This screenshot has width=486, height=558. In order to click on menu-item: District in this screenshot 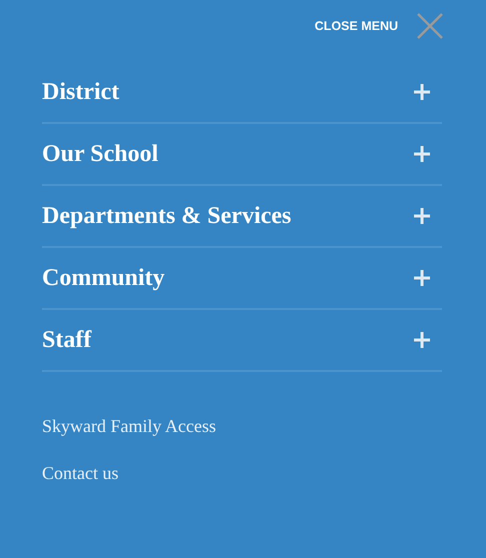, I will do `click(242, 93)`.